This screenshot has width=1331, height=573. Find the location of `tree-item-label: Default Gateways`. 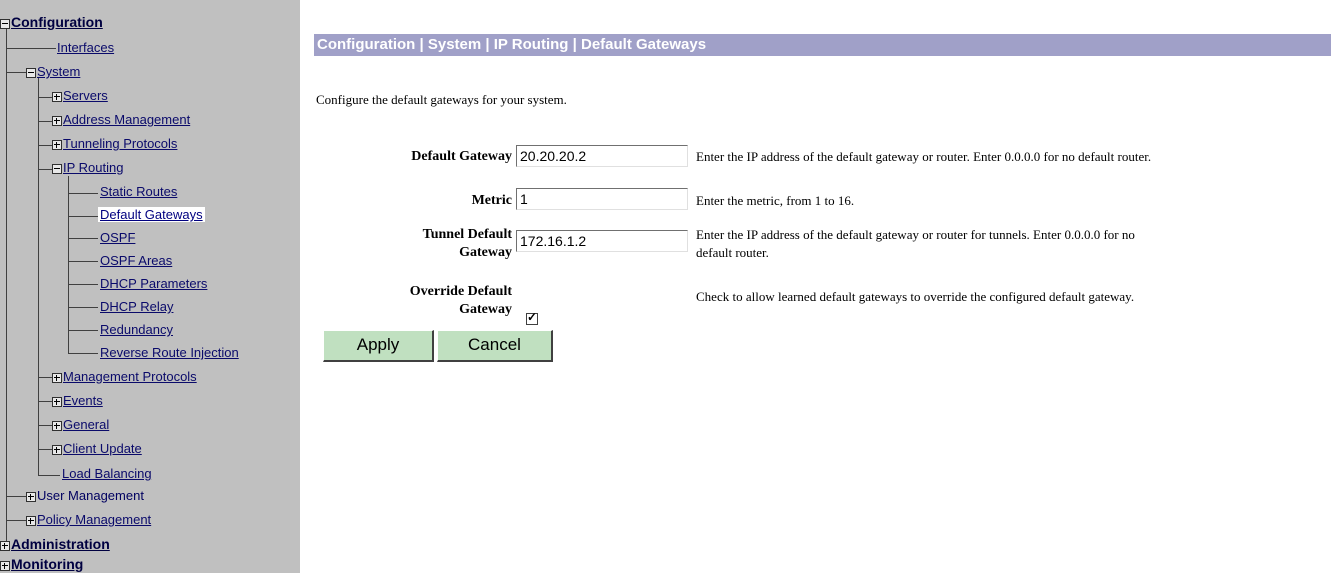

tree-item-label: Default Gateways is located at coordinates (151, 214).